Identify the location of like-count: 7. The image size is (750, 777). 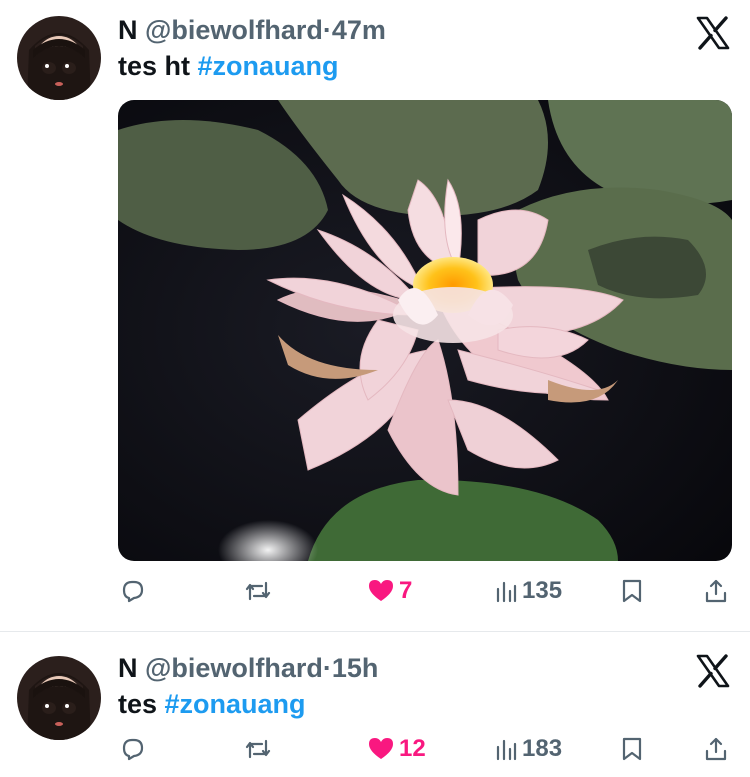
(406, 590).